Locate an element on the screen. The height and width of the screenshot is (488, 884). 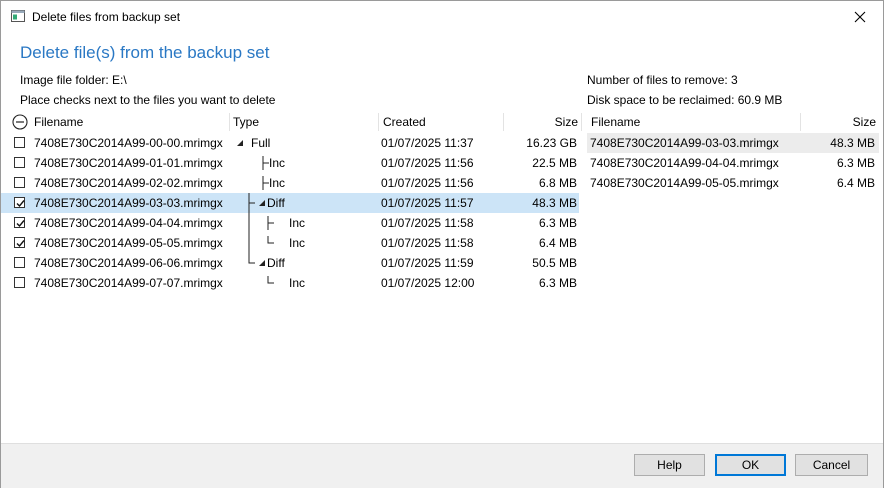
filename-cell: 7408E730C2014A99-02-02.mrimgx is located at coordinates (128, 183).